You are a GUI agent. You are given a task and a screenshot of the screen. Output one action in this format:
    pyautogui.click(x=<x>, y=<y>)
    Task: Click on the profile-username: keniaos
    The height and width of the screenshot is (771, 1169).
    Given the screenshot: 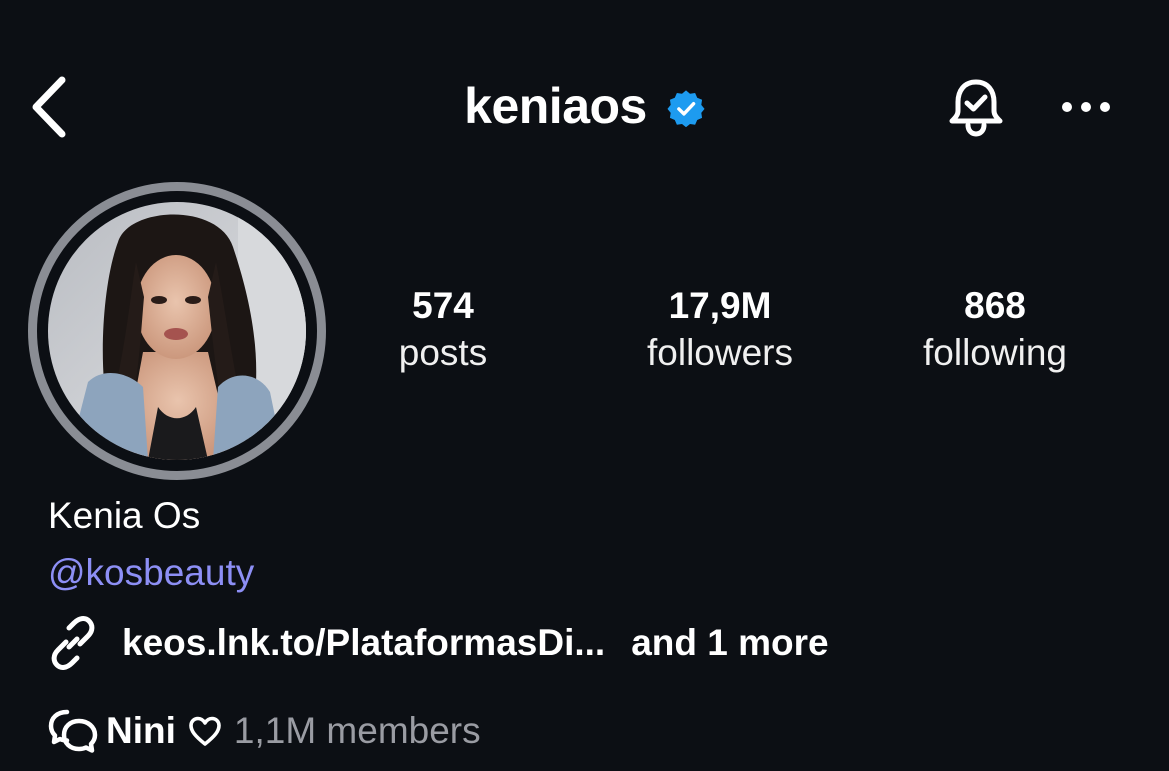 What is the action you would take?
    pyautogui.click(x=555, y=106)
    